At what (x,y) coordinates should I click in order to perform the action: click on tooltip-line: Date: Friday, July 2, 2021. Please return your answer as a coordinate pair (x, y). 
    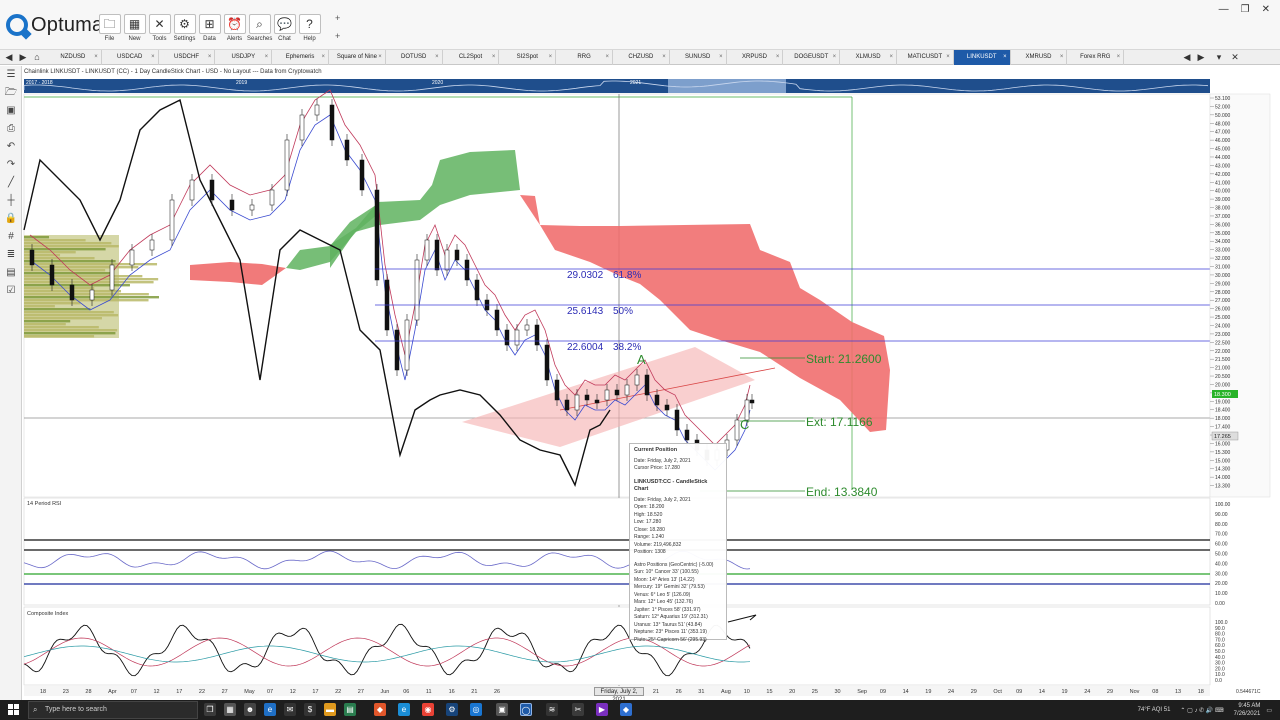
    Looking at the image, I should click on (662, 499).